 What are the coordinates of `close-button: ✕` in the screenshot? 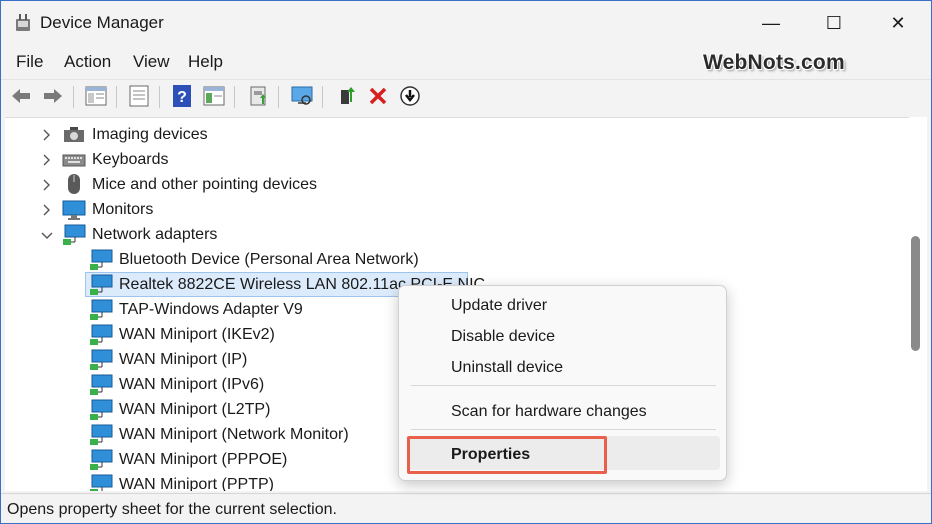 It's located at (898, 23).